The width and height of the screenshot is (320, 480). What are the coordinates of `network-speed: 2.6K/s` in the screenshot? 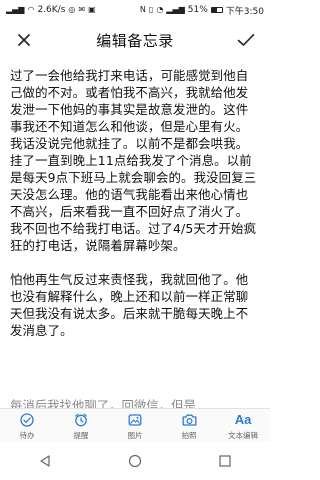 It's located at (51, 10).